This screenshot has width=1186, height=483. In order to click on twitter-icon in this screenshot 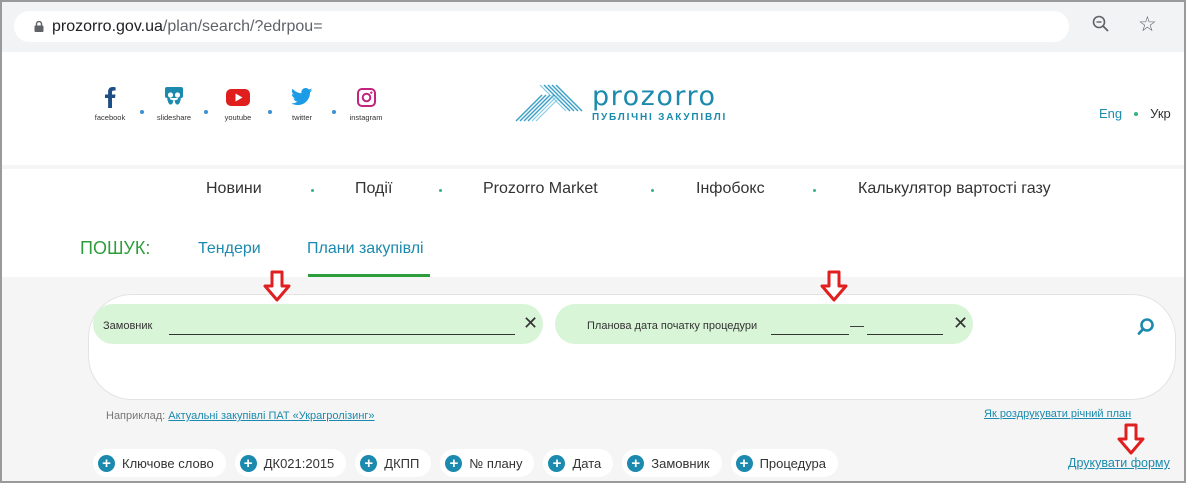, I will do `click(302, 97)`.